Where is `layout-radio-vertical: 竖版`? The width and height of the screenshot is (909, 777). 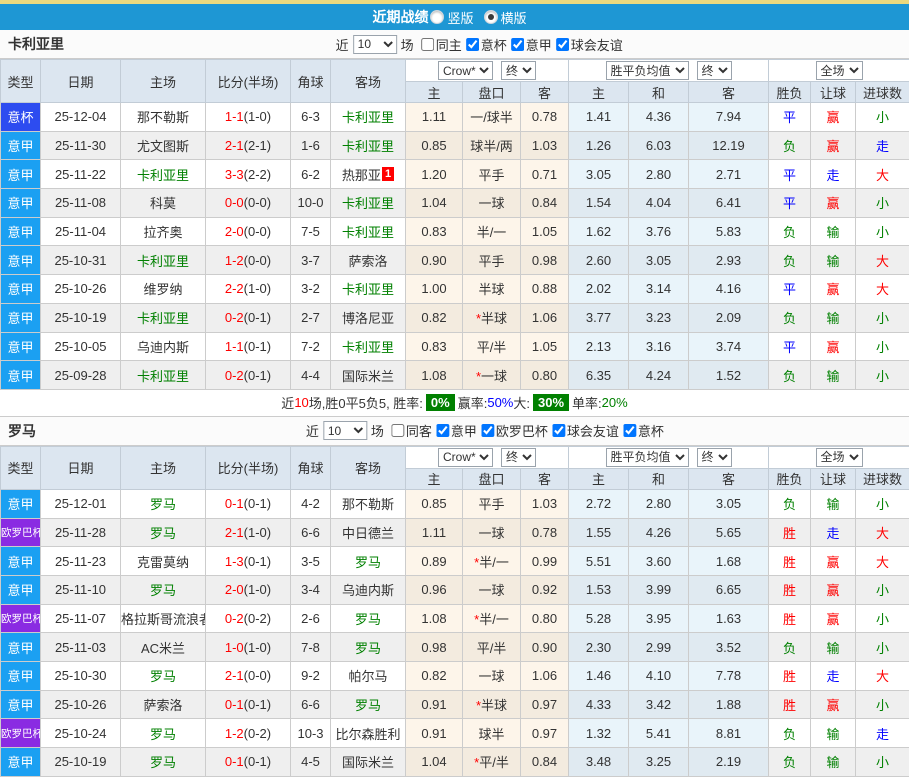
layout-radio-vertical: 竖版 is located at coordinates (451, 17).